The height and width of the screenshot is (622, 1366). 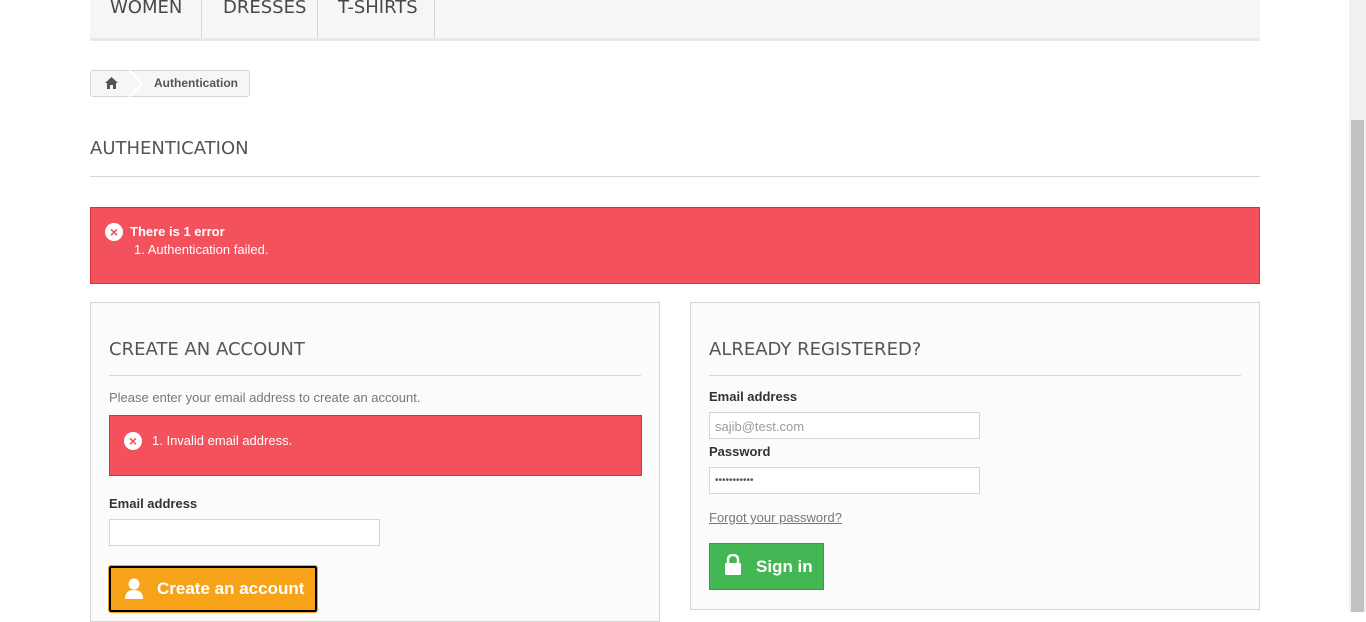 What do you see at coordinates (376, 19) in the screenshot?
I see `menu-item-tshirts: T-SHIRTS` at bounding box center [376, 19].